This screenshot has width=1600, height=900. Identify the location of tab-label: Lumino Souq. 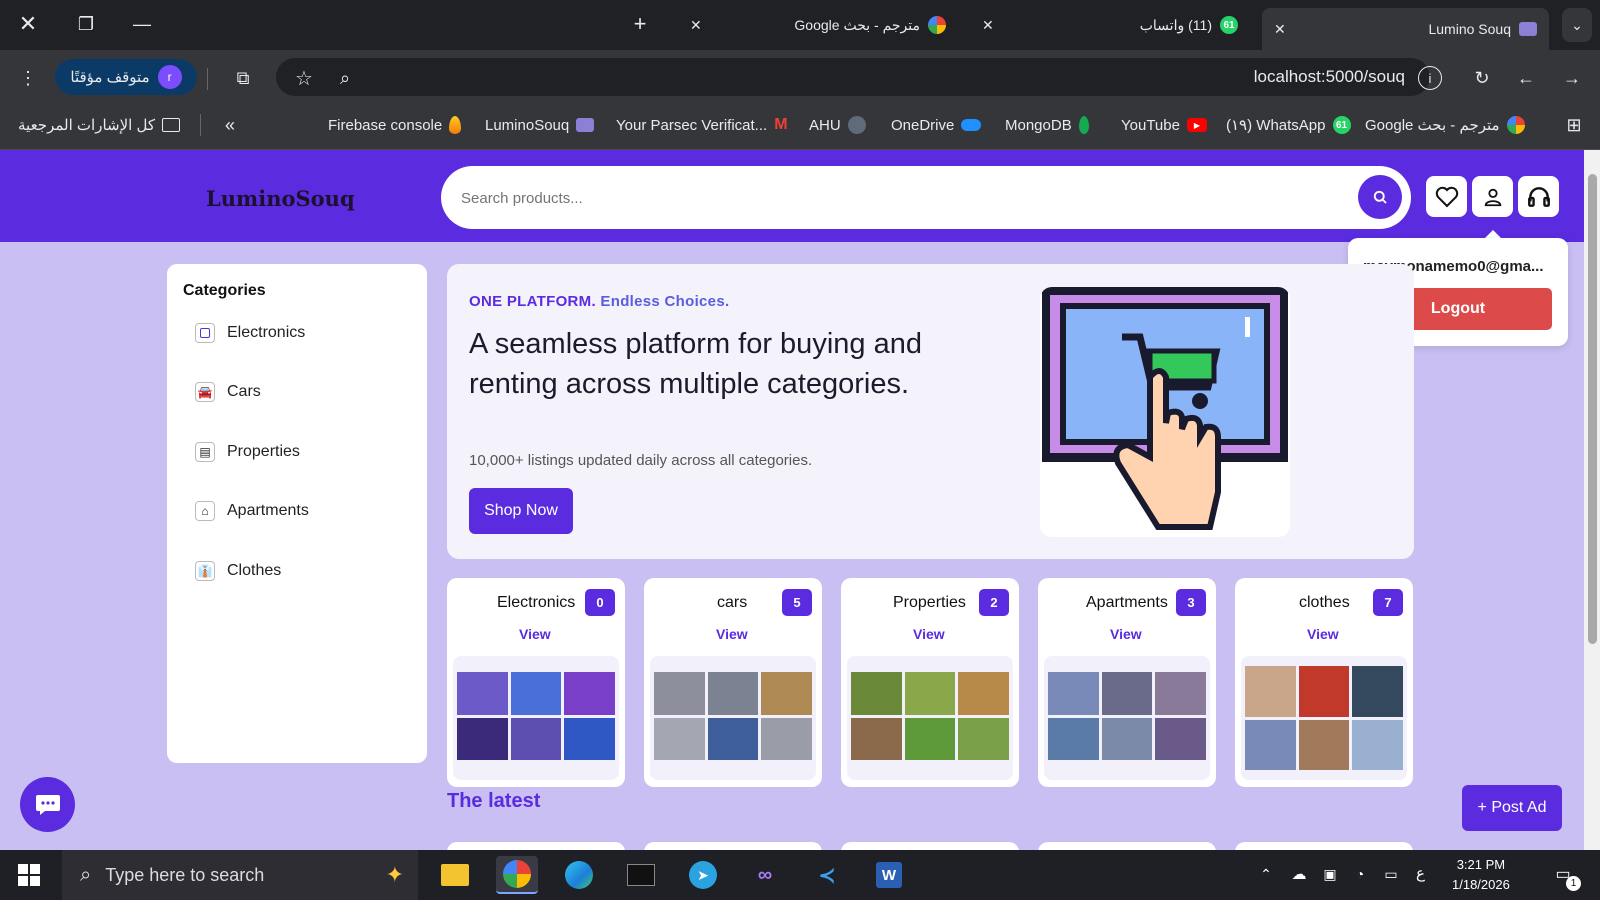
(1469, 29).